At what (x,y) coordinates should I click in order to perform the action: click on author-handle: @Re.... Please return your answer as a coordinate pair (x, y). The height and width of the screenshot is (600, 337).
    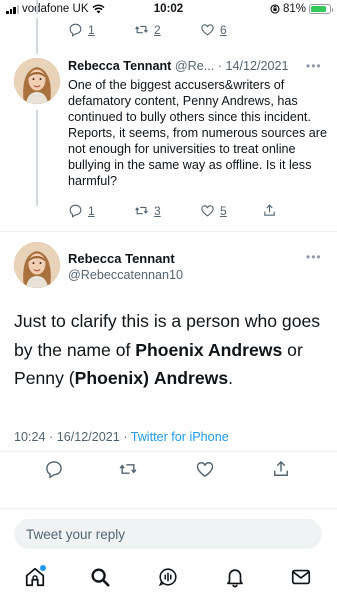
    Looking at the image, I should click on (194, 66).